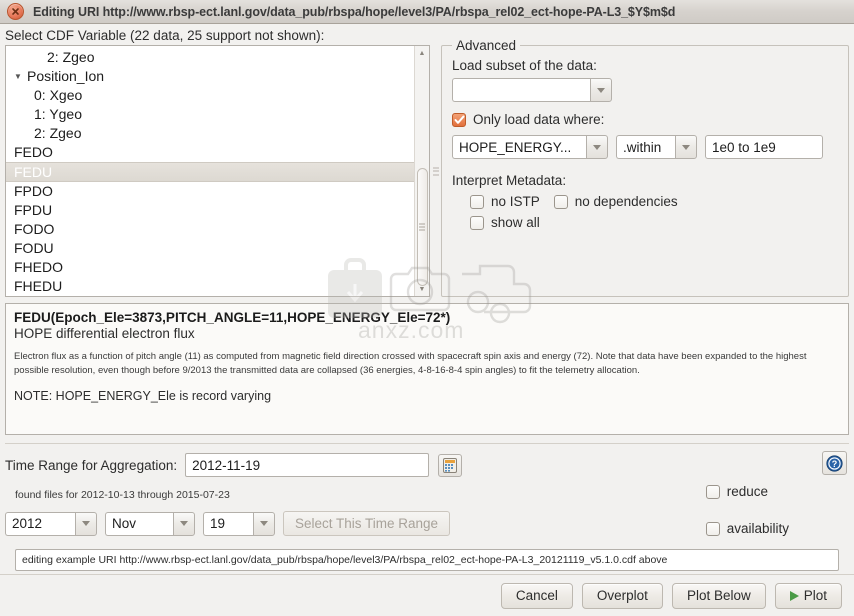 This screenshot has width=854, height=616. Describe the element at coordinates (515, 201) in the screenshot. I see `no-istp-label: no ISTP` at that location.